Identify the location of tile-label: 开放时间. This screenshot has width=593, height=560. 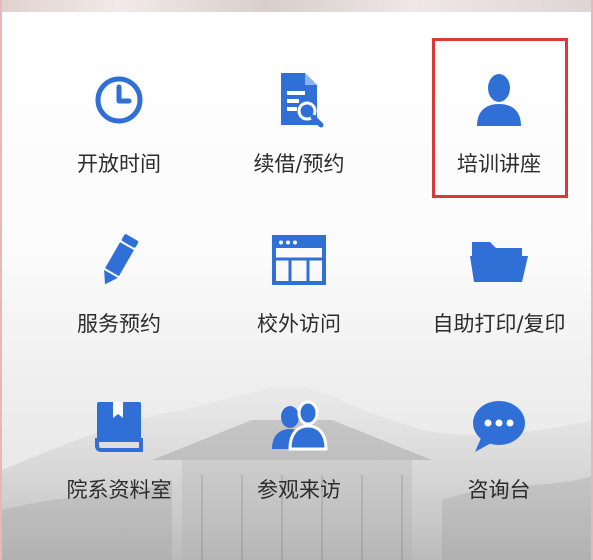
(119, 164).